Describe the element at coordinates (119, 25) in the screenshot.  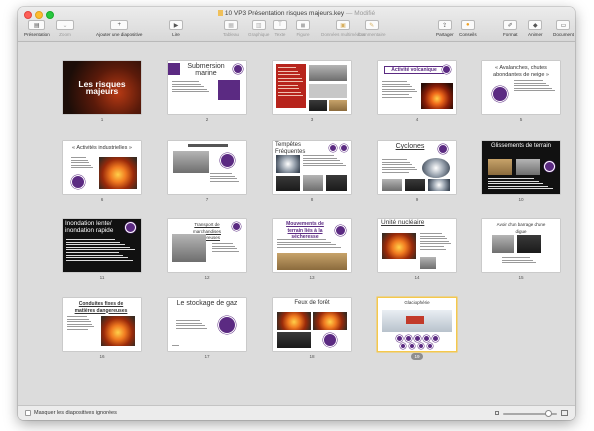
I see `plus-icon: +` at that location.